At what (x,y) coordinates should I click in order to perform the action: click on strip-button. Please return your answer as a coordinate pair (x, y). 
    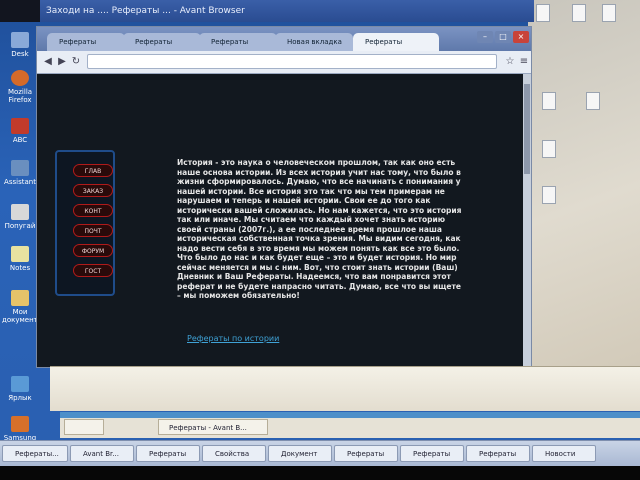
    Looking at the image, I should click on (84, 427).